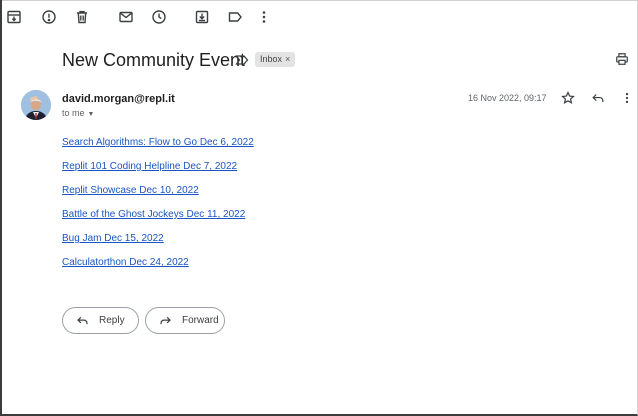 This screenshot has height=416, width=638. I want to click on archive-button, so click(14, 17).